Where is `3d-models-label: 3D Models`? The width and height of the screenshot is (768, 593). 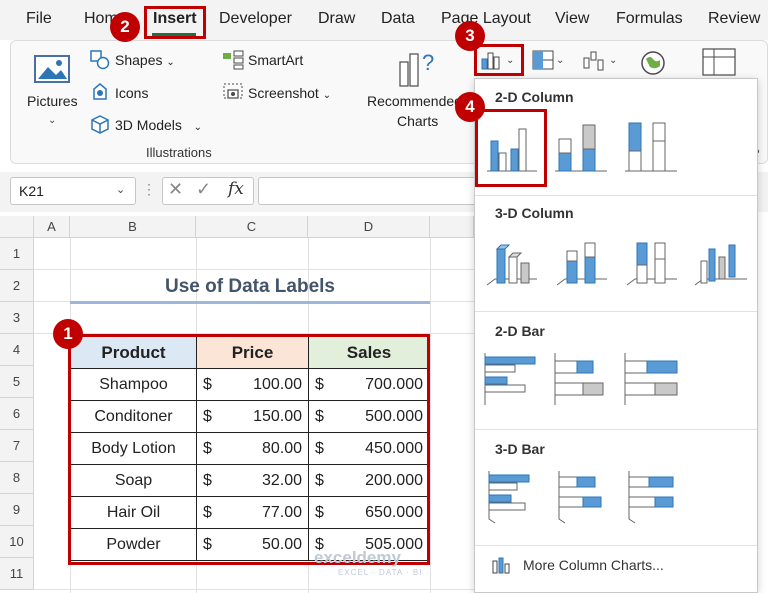 3d-models-label: 3D Models is located at coordinates (148, 125).